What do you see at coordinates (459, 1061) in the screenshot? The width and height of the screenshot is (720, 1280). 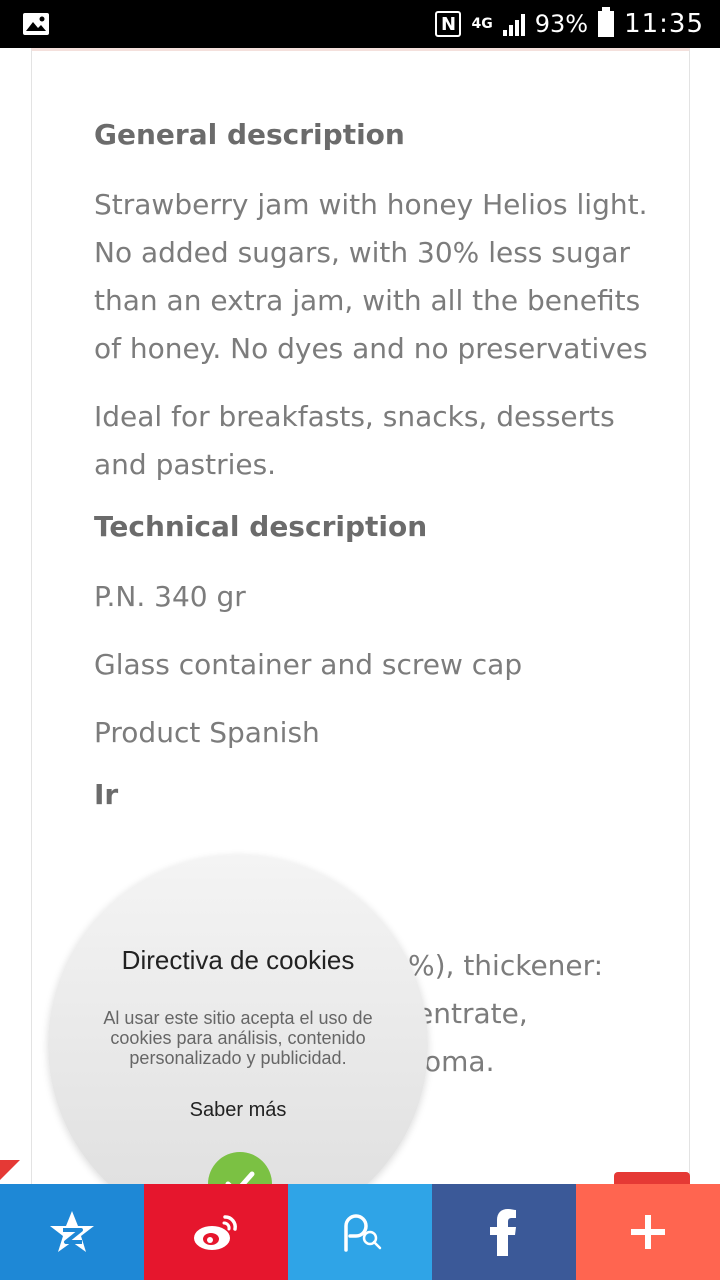 I see `ingredients-line-3: oma.` at bounding box center [459, 1061].